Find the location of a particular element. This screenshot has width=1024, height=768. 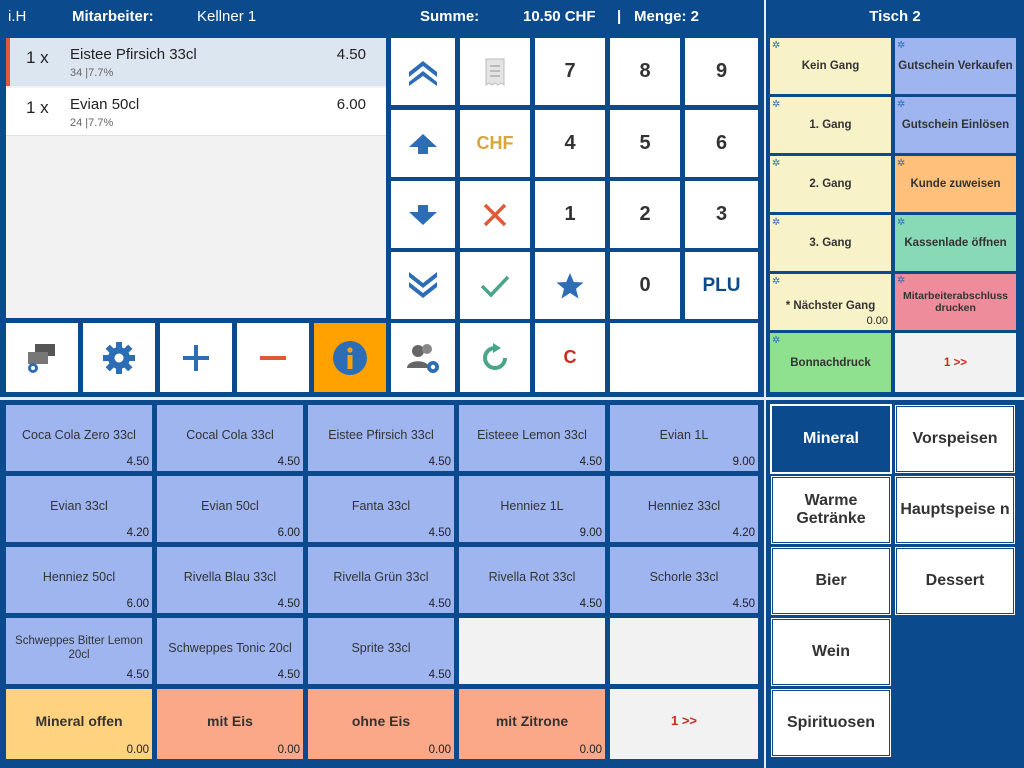

product-button: Rivella Grün 33cl 4.50 is located at coordinates (381, 580).